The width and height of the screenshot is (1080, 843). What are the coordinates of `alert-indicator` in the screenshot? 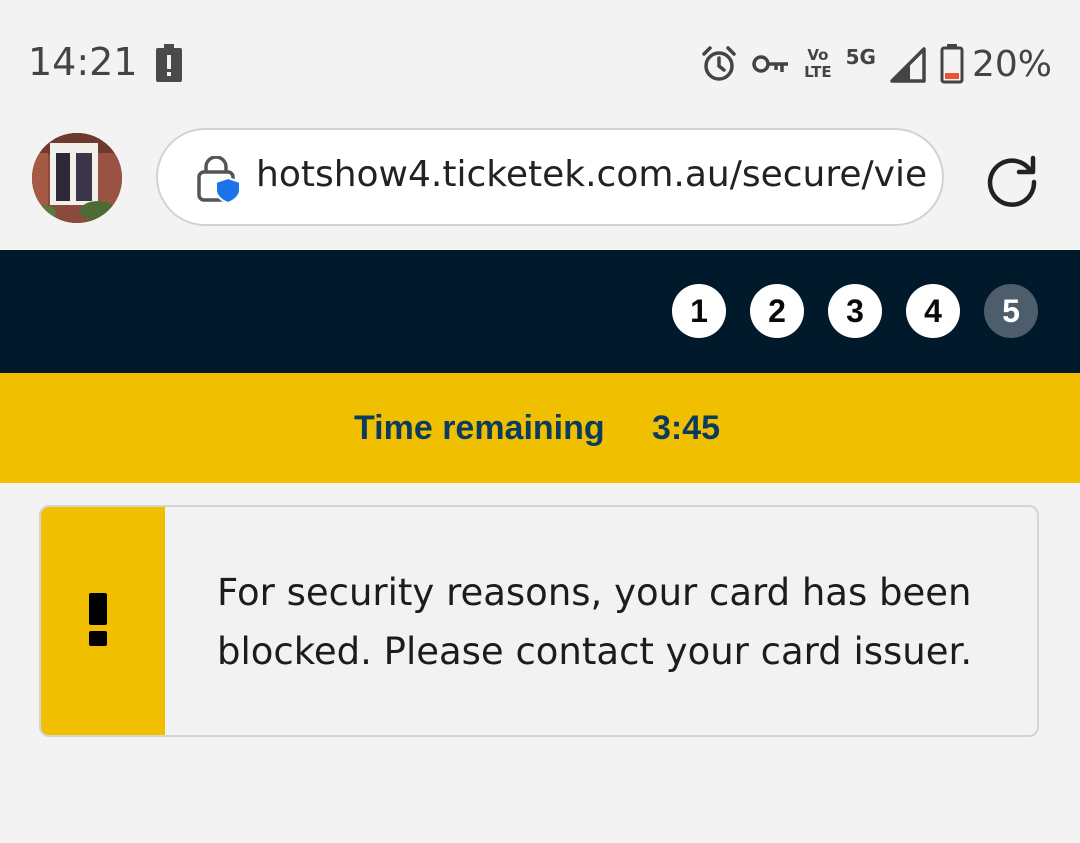 It's located at (103, 621).